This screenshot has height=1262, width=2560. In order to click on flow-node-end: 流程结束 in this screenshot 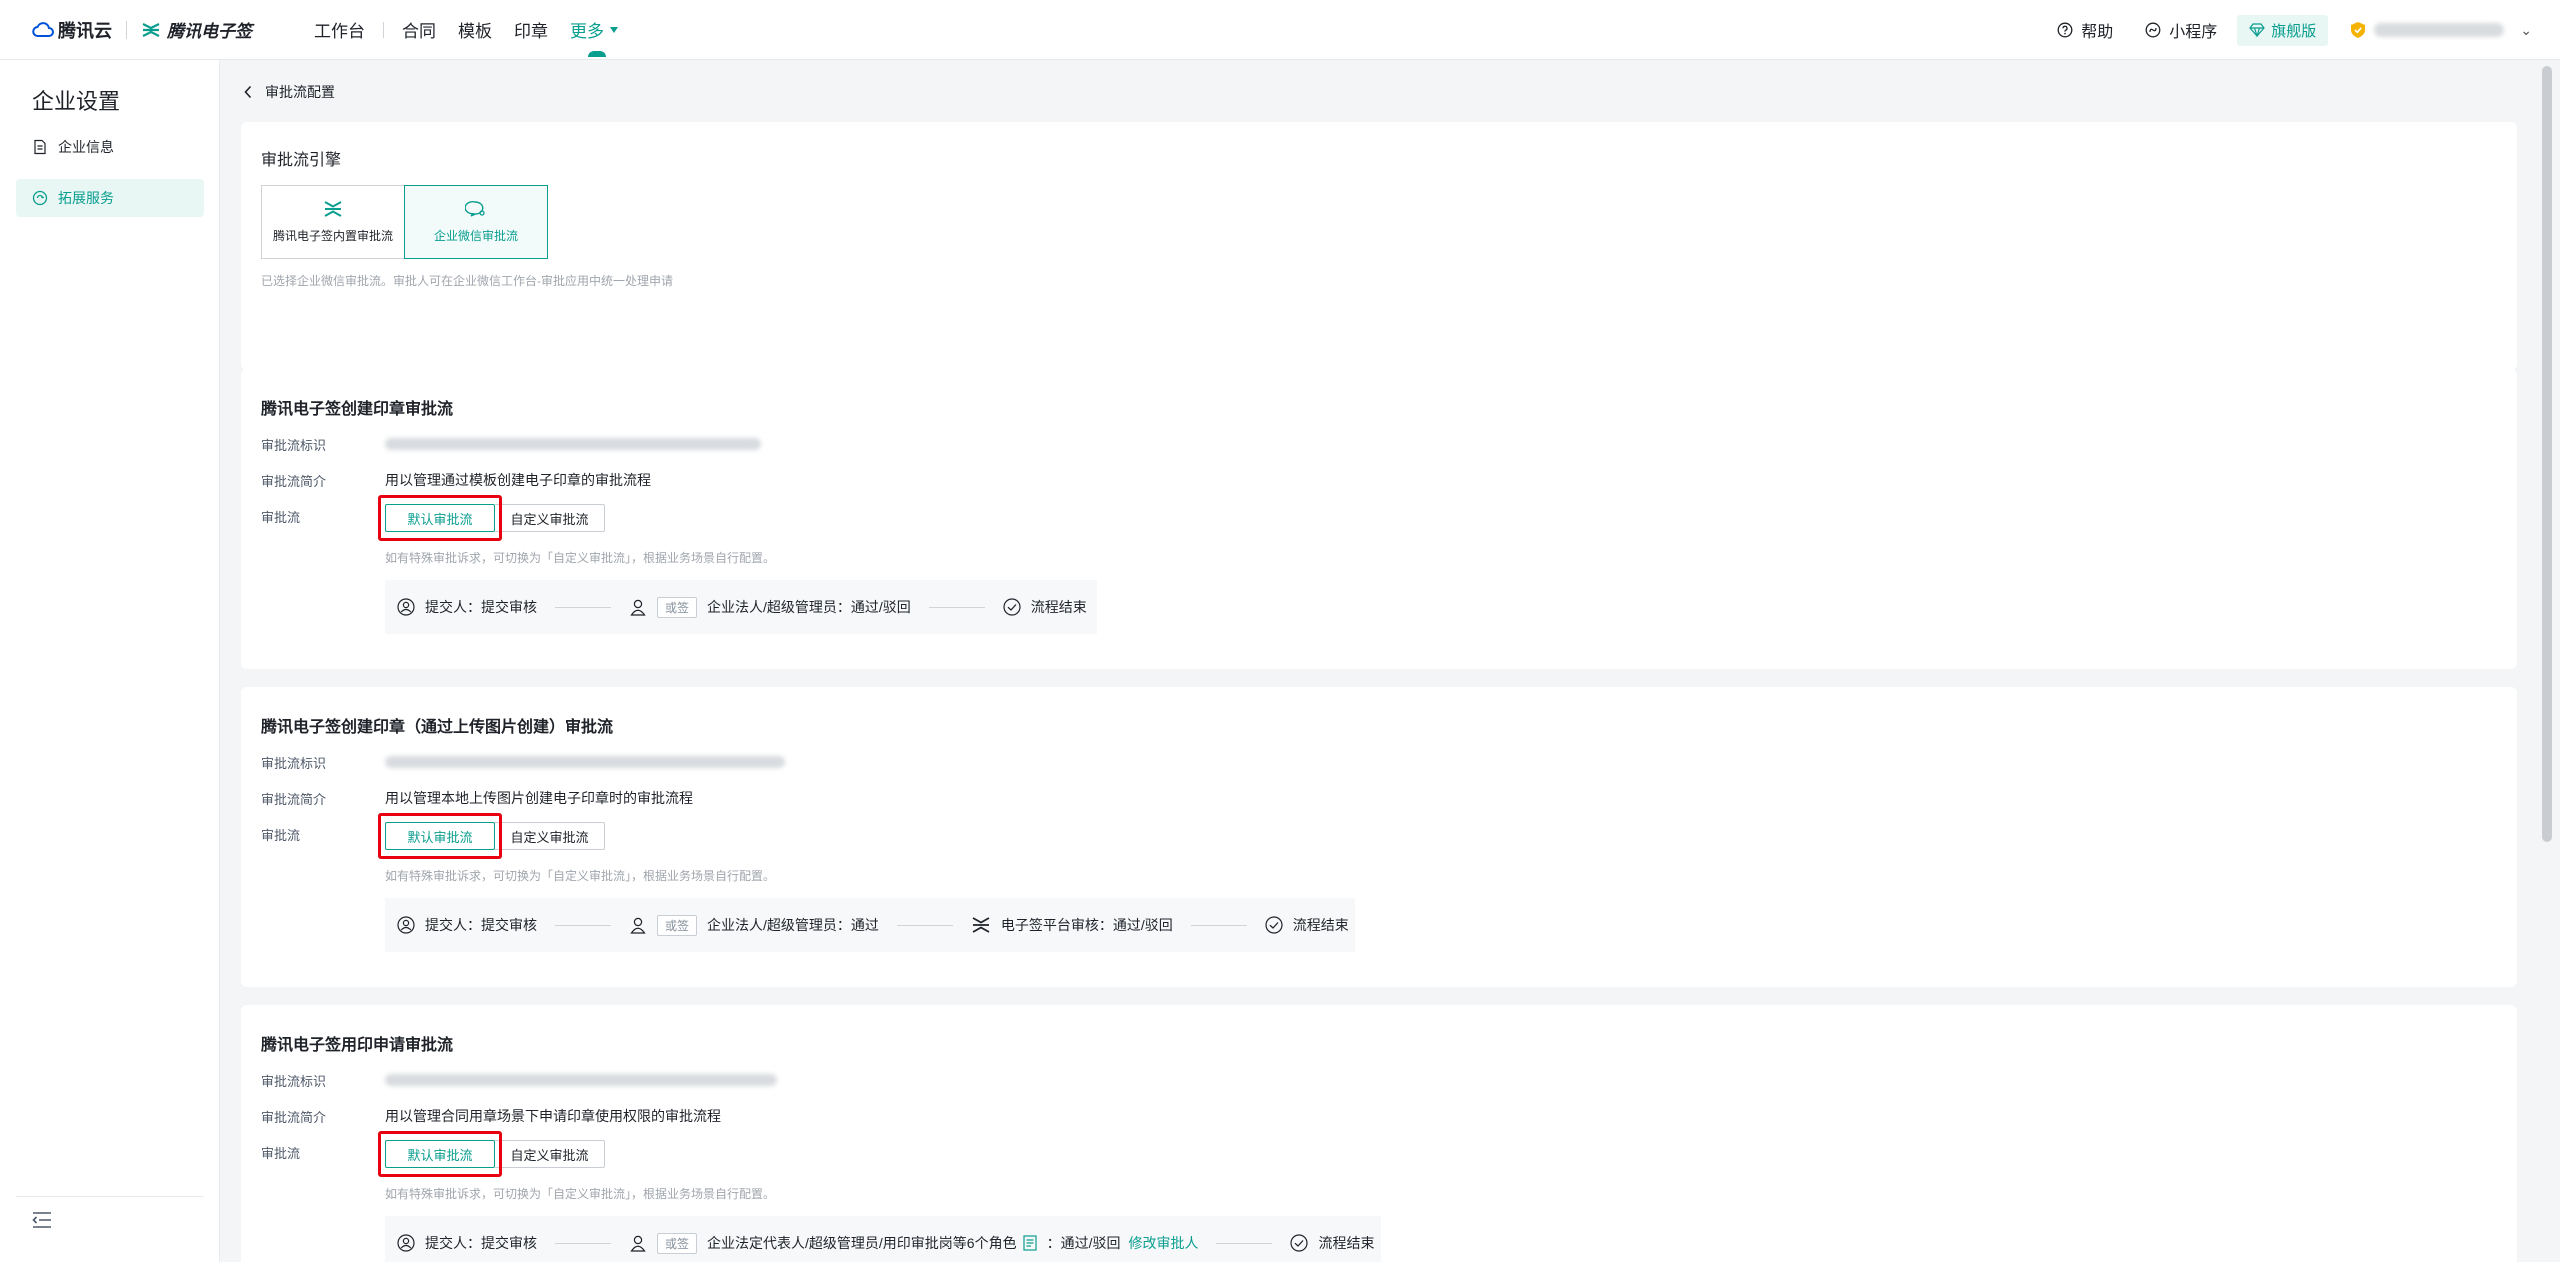, I will do `click(1332, 1243)`.